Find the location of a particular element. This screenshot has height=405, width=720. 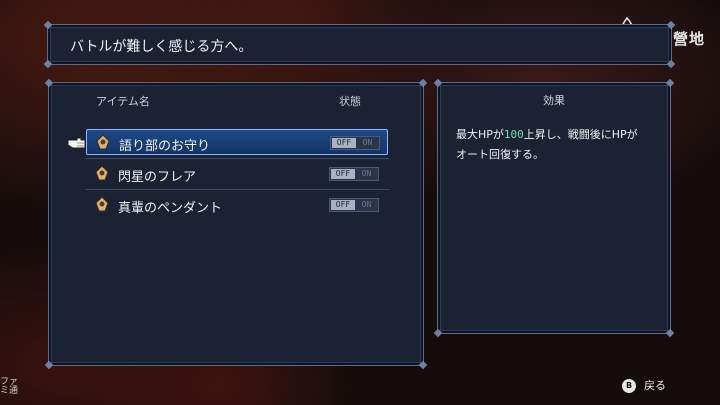

back-prompt: B 戻る is located at coordinates (644, 385).